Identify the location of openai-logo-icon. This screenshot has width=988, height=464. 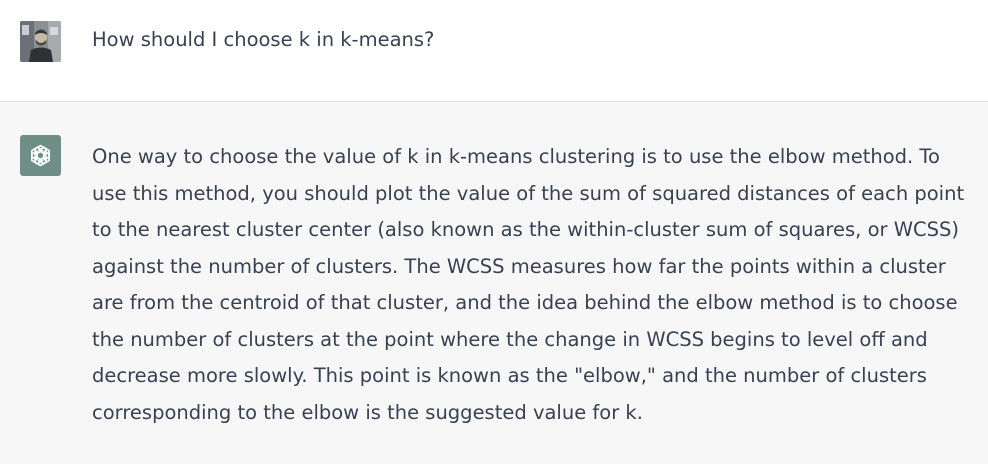
(40, 155).